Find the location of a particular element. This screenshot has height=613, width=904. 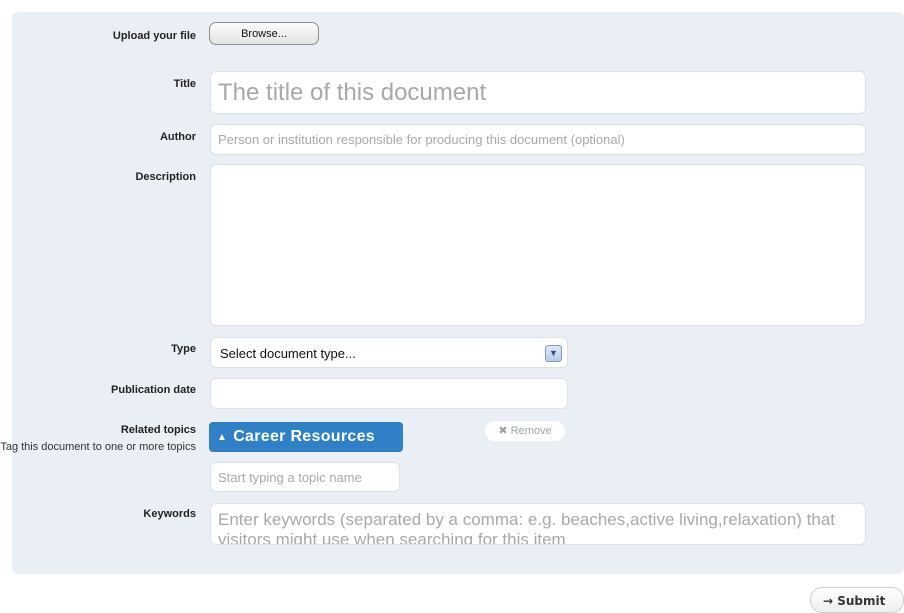

related-topics-help: Tag this document to one or more topics is located at coordinates (98, 447).